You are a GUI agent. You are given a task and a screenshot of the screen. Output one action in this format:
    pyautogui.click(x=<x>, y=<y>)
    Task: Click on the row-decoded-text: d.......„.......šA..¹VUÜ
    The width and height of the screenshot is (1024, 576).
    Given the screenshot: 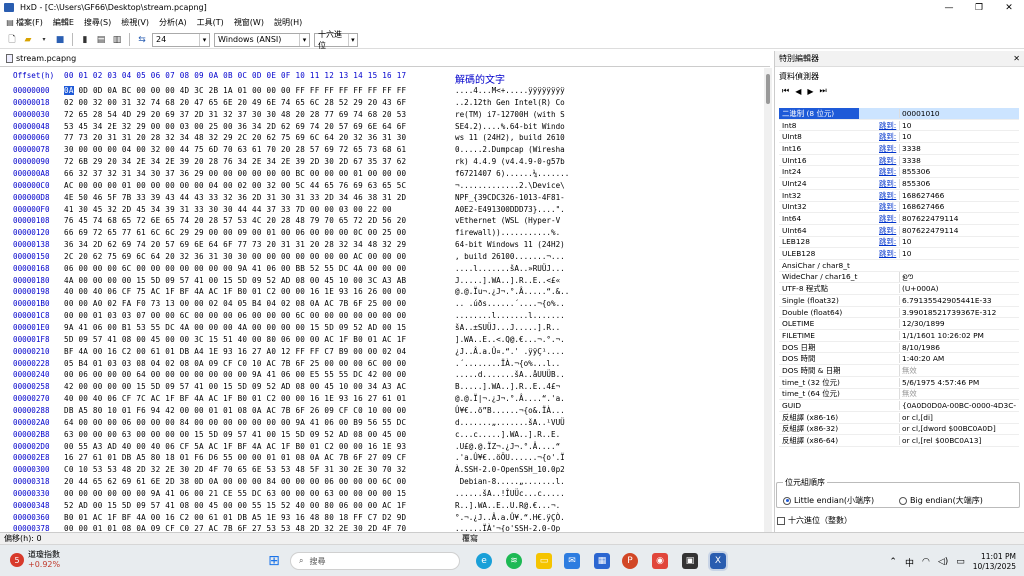 What is the action you would take?
    pyautogui.click(x=510, y=422)
    